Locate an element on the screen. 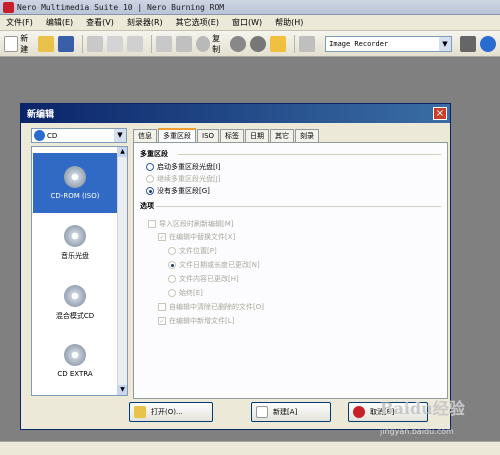  close-icon: × is located at coordinates (440, 113).